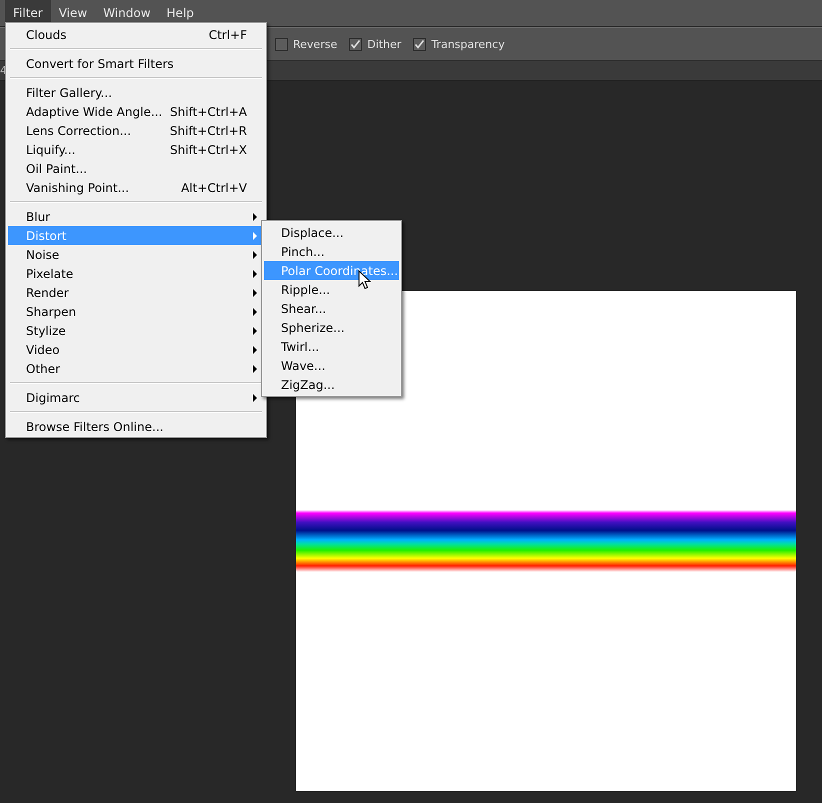 Image resolution: width=822 pixels, height=803 pixels. Describe the element at coordinates (468, 44) in the screenshot. I see `checkbox-label: Transparency` at that location.